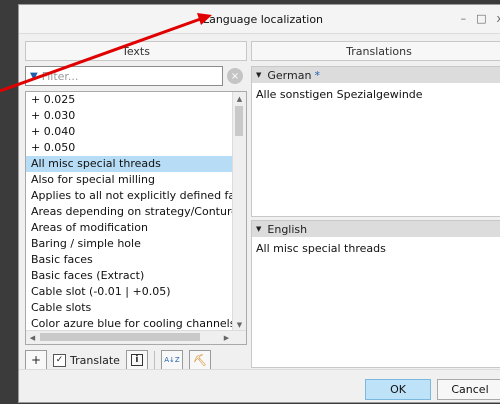 The height and width of the screenshot is (404, 500). I want to click on filter-icon: ▼, so click(34, 76).